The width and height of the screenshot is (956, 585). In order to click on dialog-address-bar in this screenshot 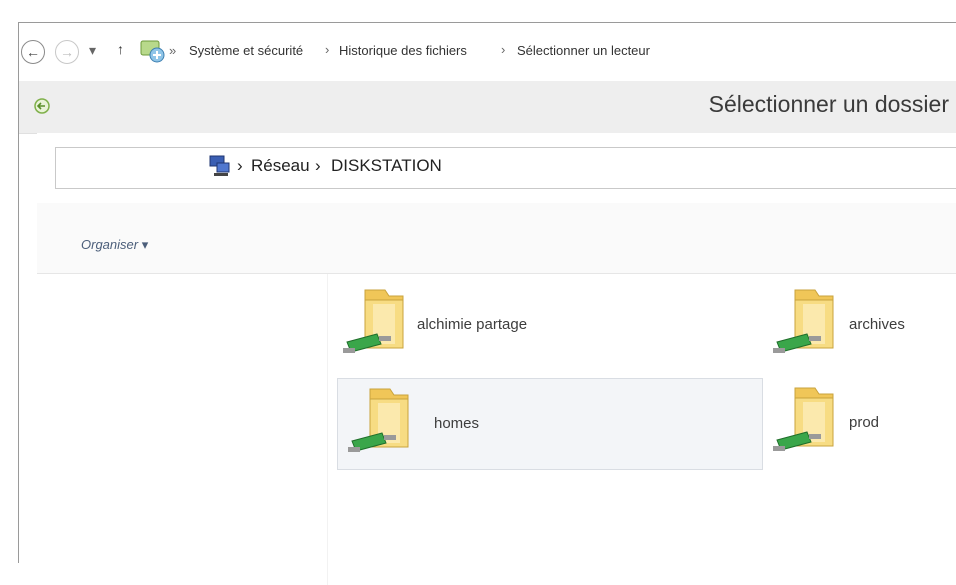, I will do `click(505, 168)`.